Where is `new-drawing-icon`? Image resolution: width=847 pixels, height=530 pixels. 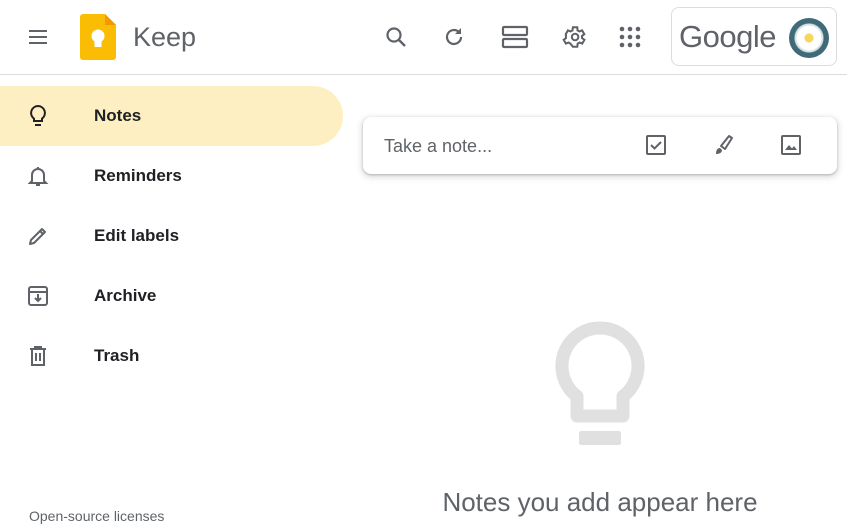
new-drawing-icon is located at coordinates (724, 145).